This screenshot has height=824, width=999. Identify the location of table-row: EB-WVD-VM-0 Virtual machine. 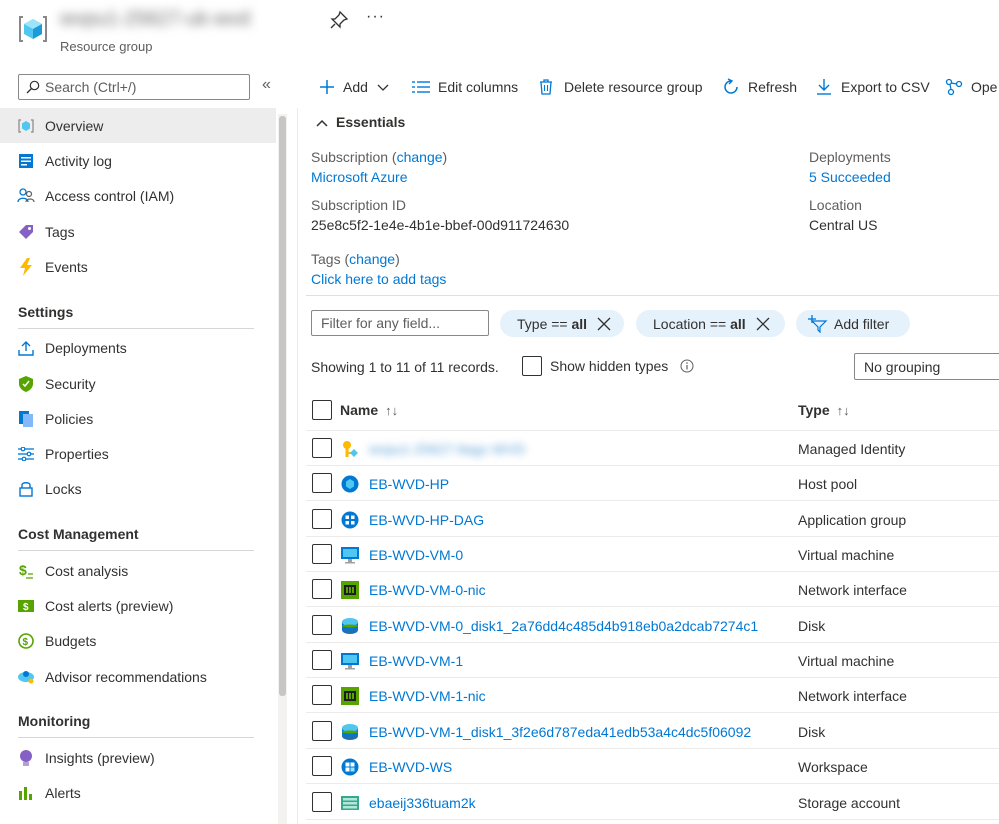
(652, 554).